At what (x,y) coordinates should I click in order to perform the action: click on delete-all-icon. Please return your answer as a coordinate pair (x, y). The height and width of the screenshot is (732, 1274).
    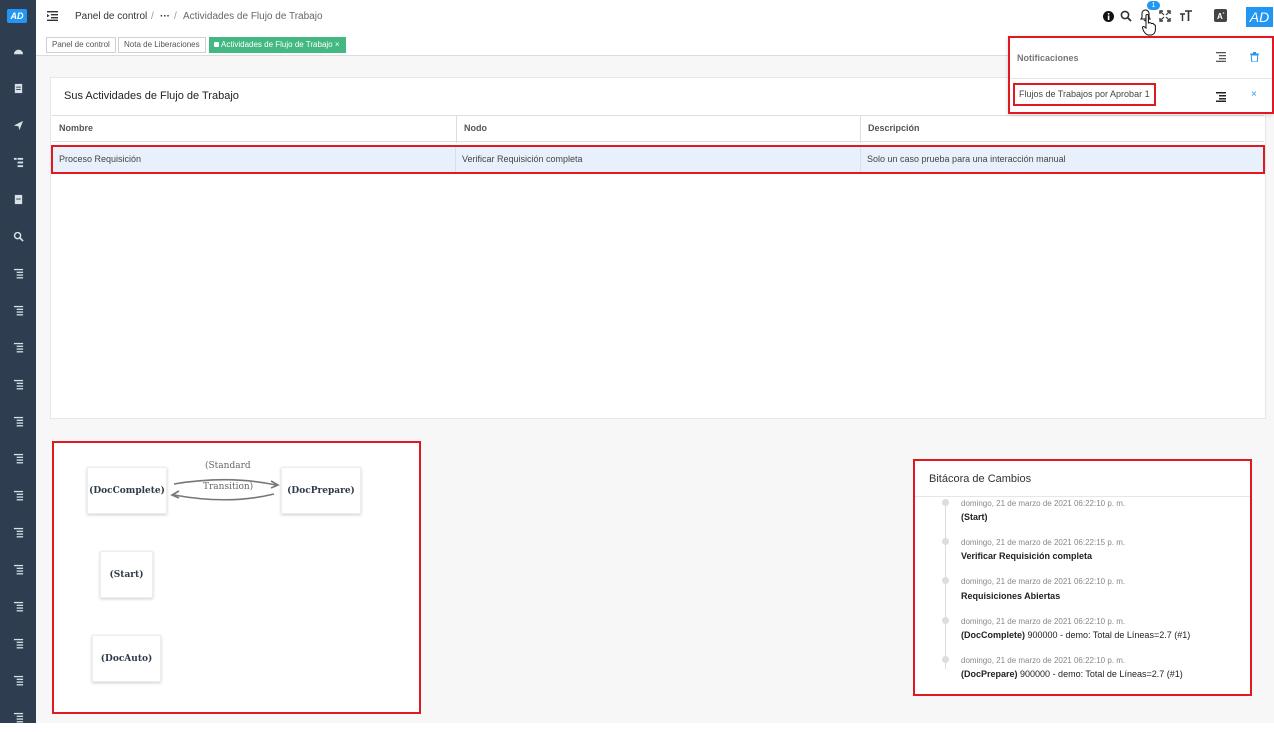
    Looking at the image, I should click on (1254, 57).